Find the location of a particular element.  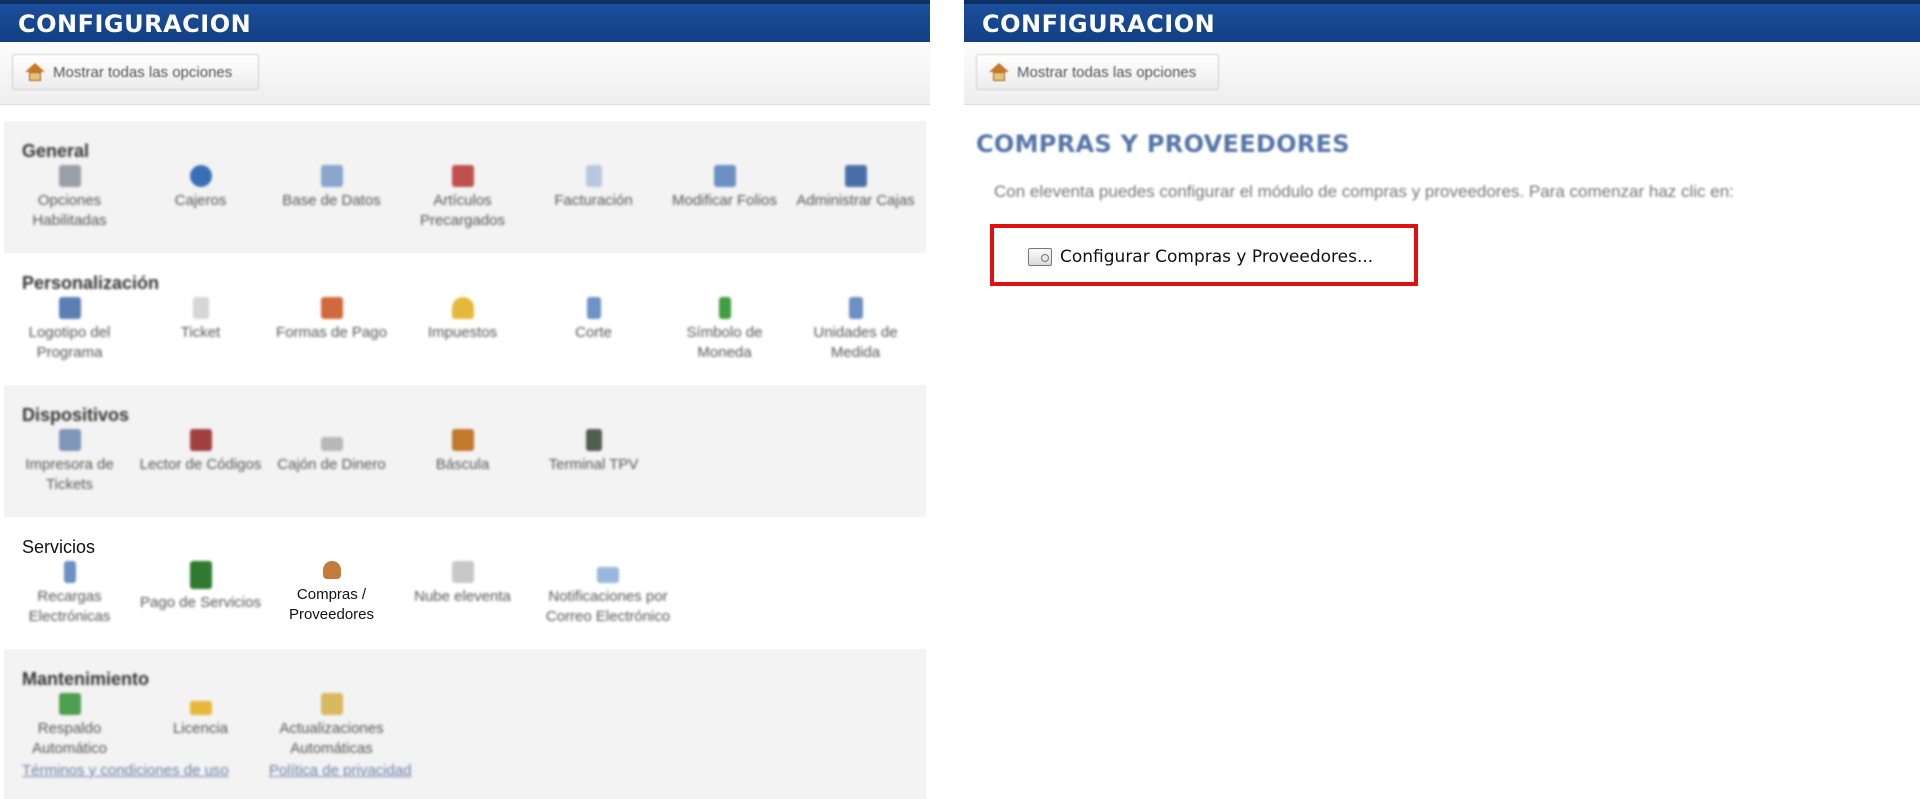

option-modificar-folios: Modificar Folios is located at coordinates (724, 206).